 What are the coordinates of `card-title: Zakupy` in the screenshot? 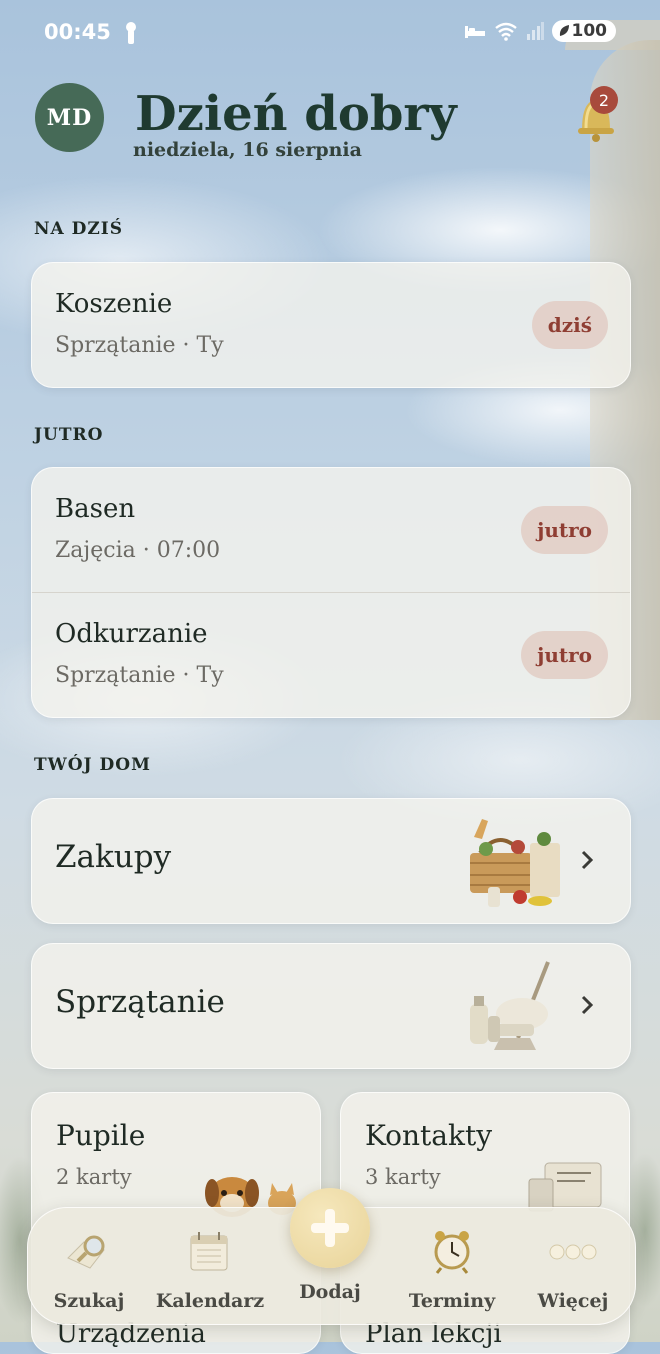 It's located at (113, 857).